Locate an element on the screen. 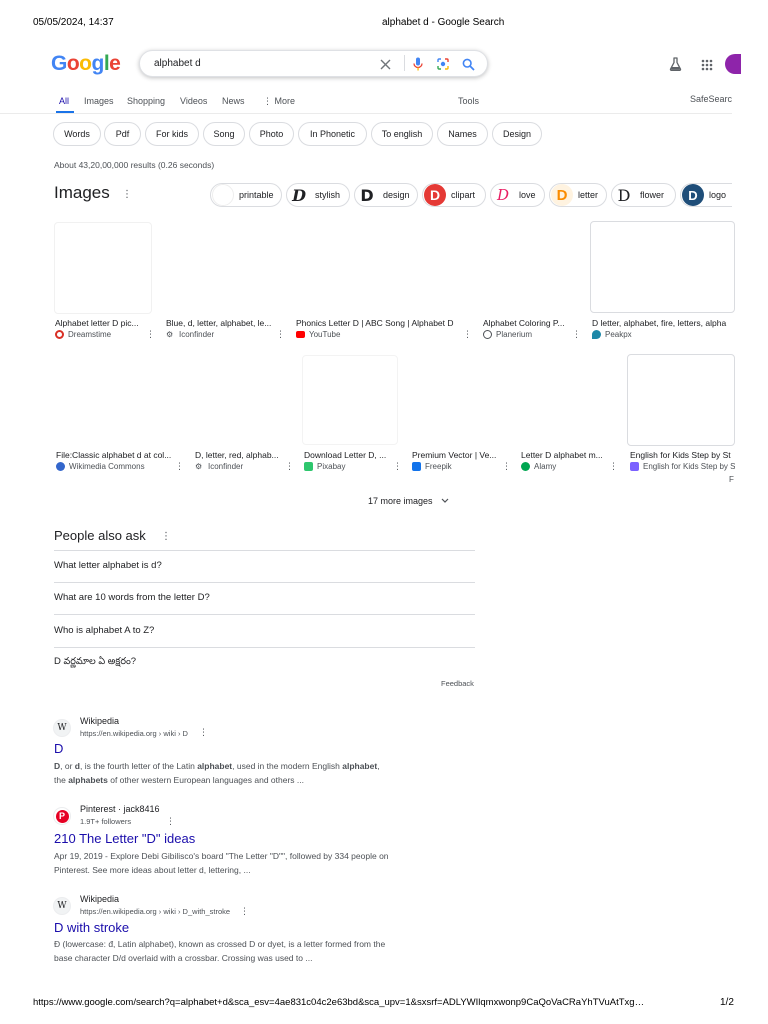 The image size is (768, 1024). paa-question: What letter alphabet is d? is located at coordinates (108, 565).